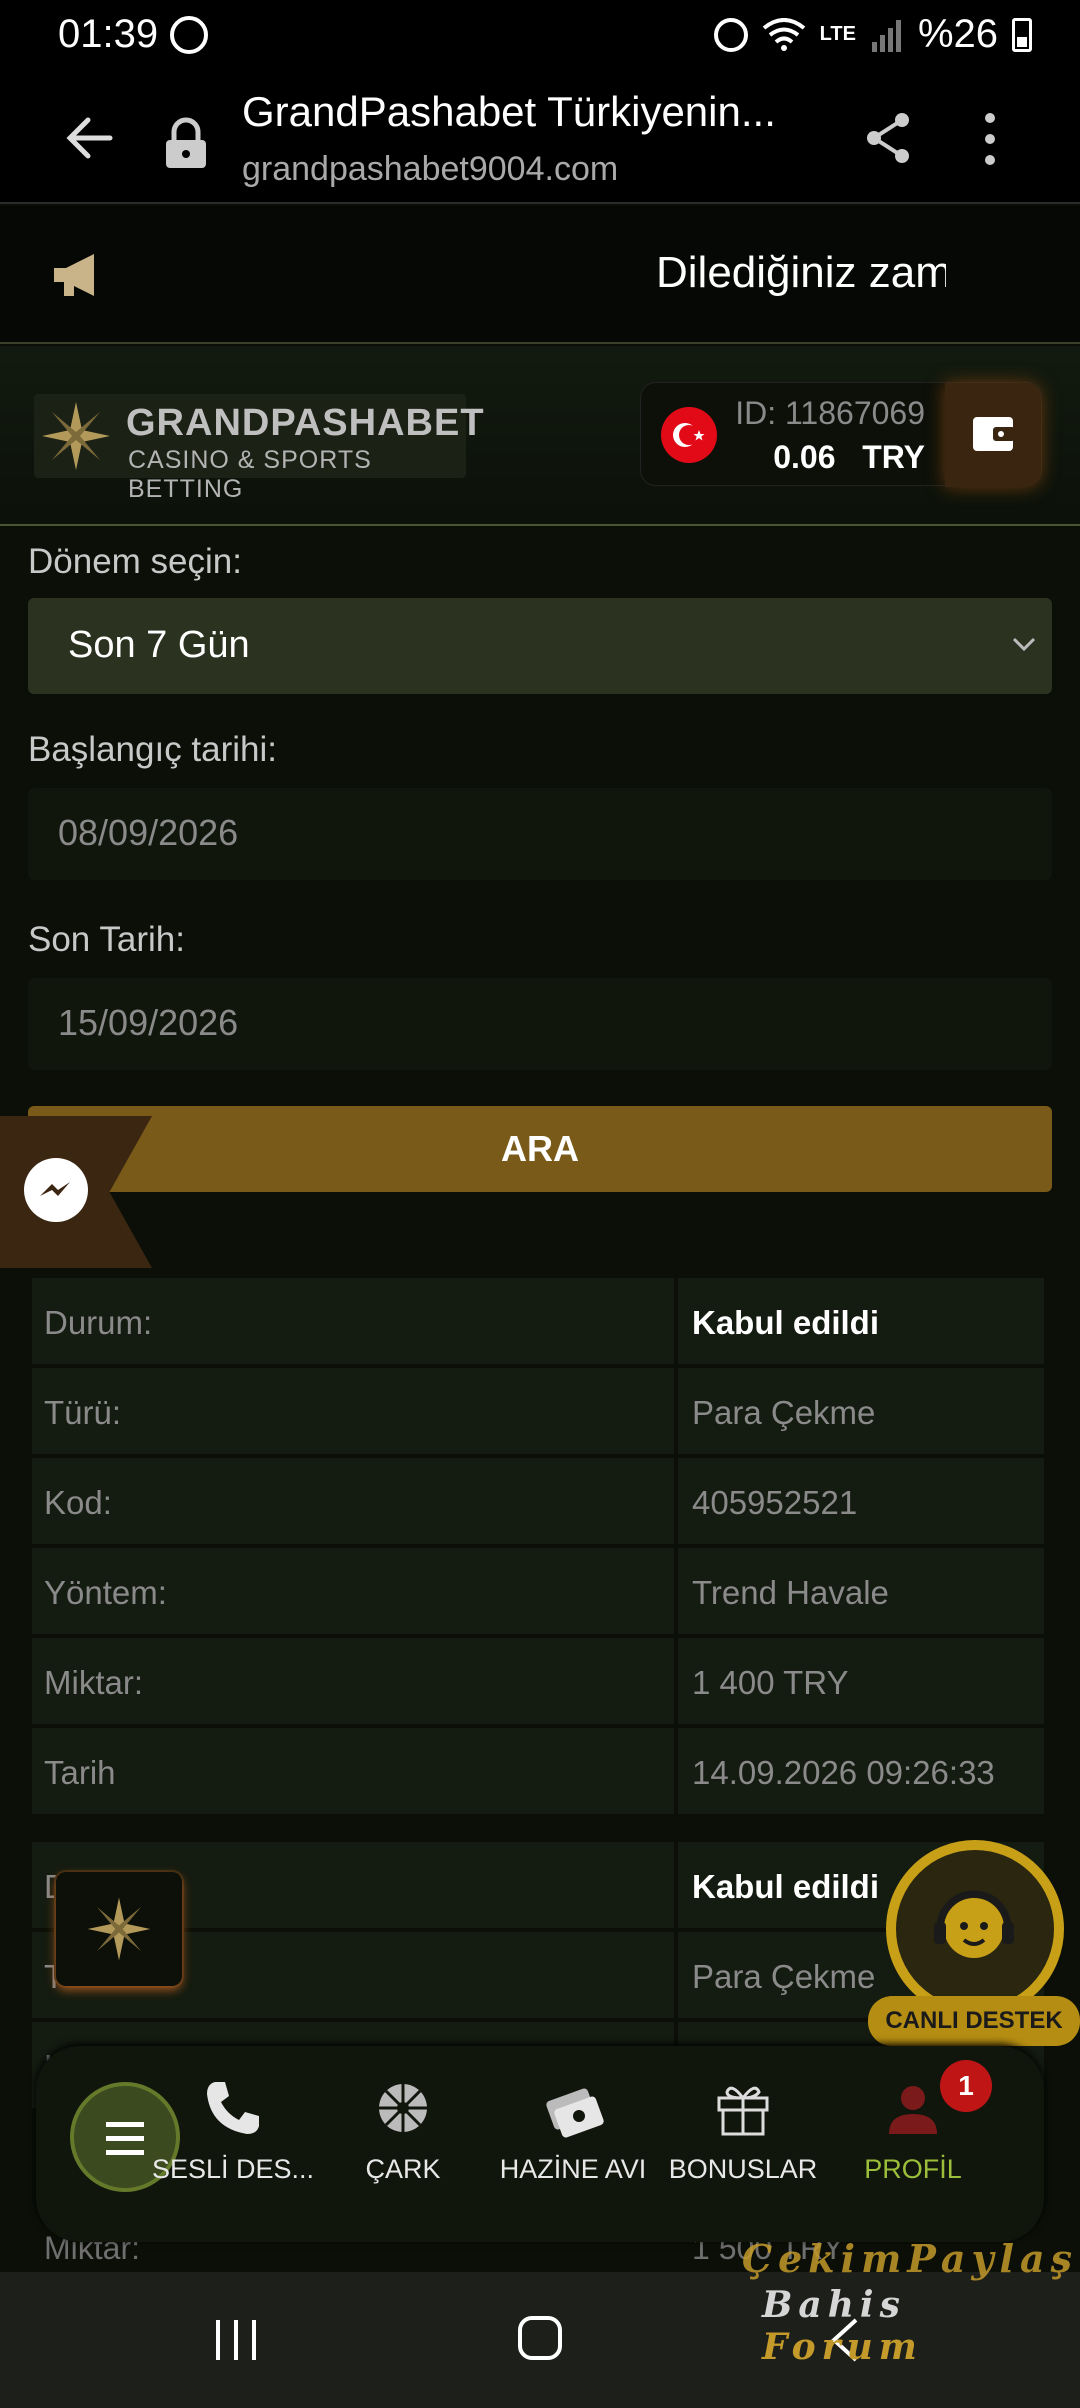  I want to click on period-value: Son 7 Gün, so click(159, 645).